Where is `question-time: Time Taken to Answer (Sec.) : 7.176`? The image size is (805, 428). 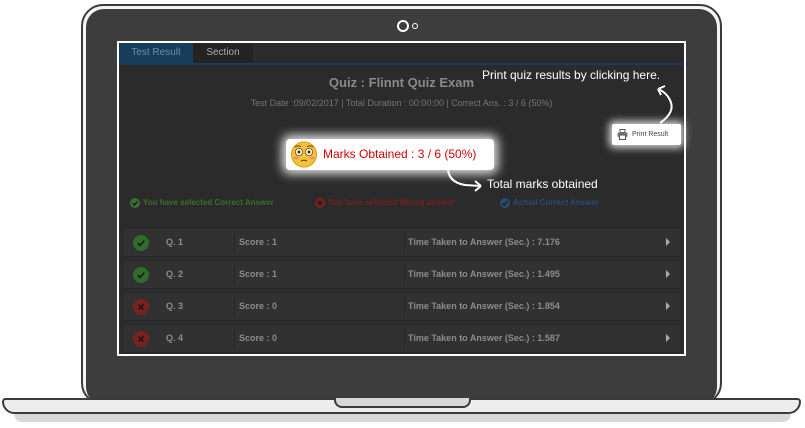
question-time: Time Taken to Answer (Sec.) : 7.176 is located at coordinates (484, 242).